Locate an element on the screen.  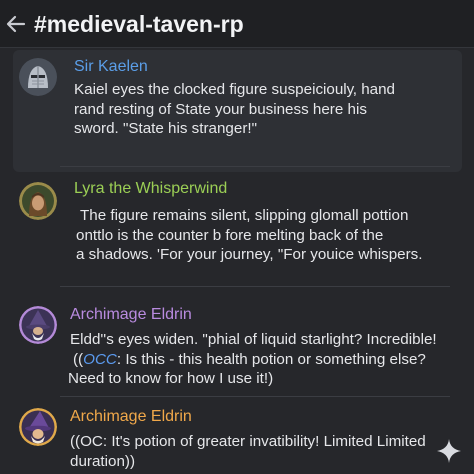
message-author: Sir Kaelen is located at coordinates (111, 67).